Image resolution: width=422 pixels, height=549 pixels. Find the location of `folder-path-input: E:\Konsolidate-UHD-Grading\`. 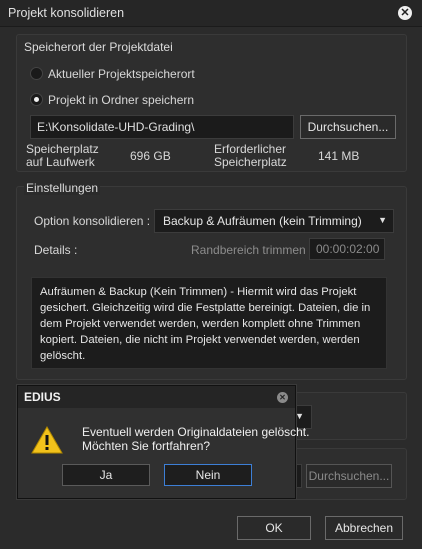

folder-path-input: E:\Konsolidate-UHD-Grading\ is located at coordinates (162, 127).